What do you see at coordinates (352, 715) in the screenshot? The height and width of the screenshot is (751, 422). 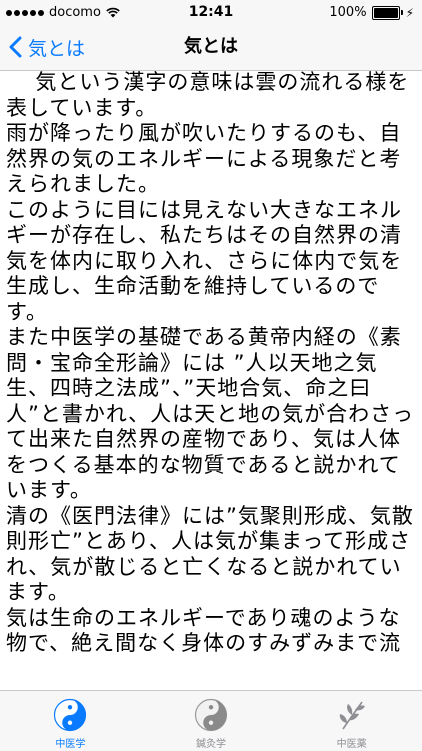 I see `herb-leaf-icon` at bounding box center [352, 715].